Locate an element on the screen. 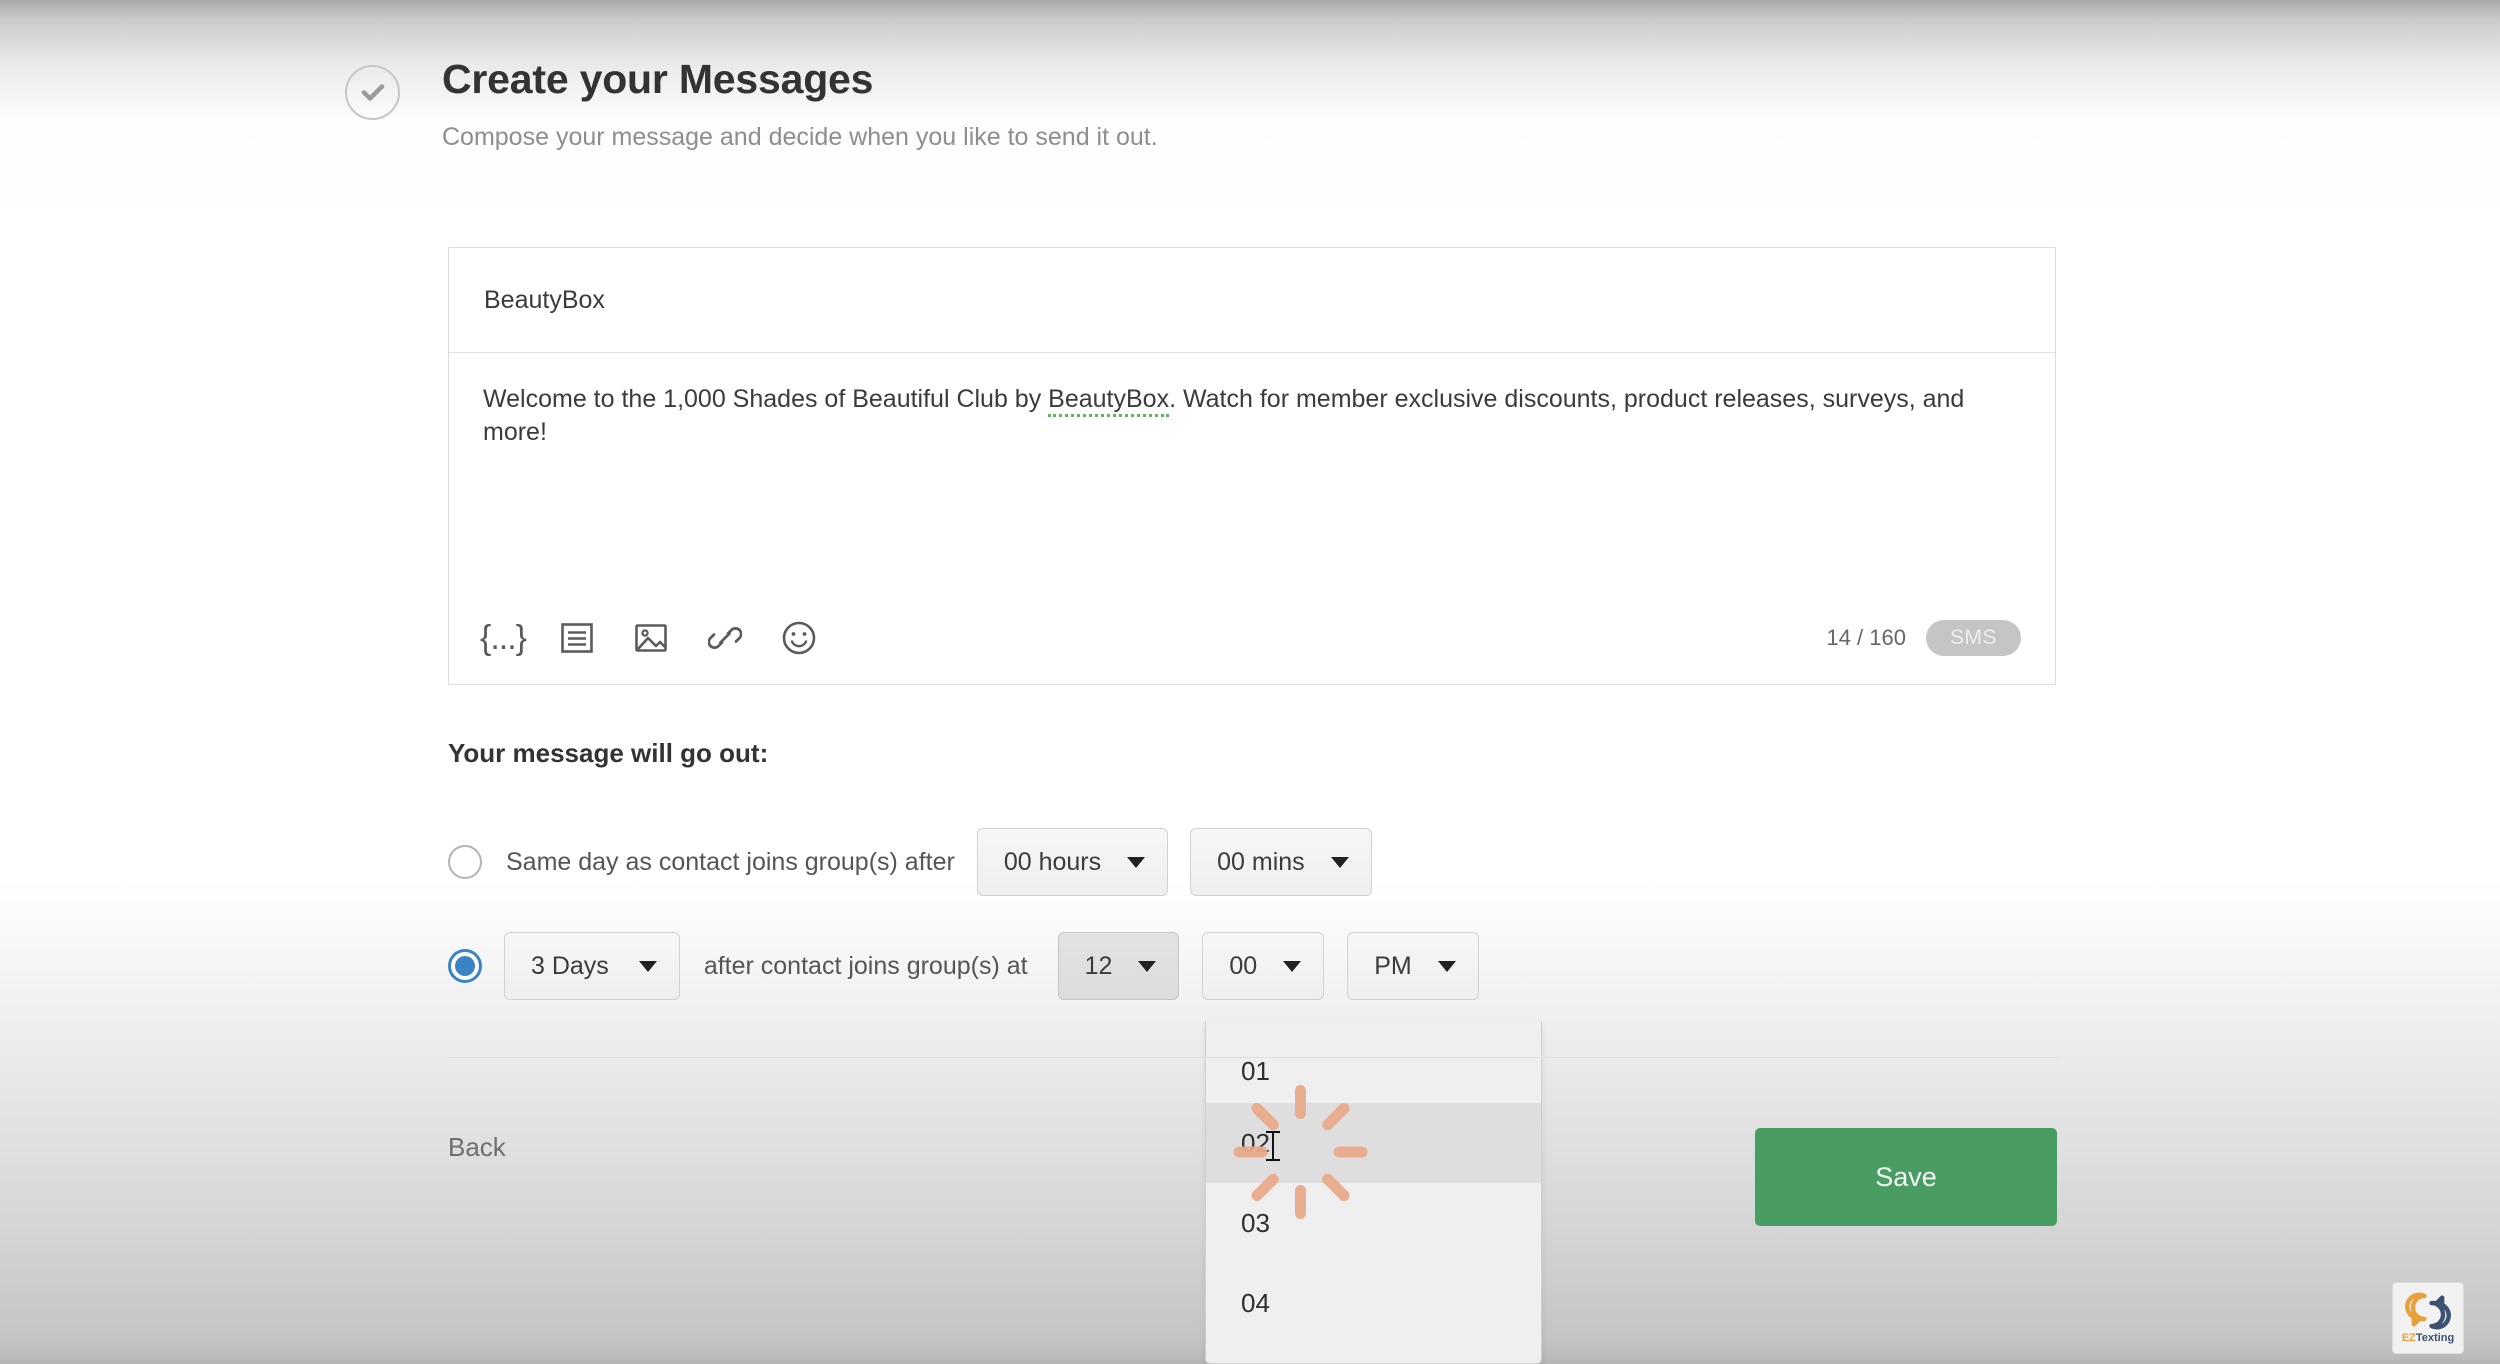 Image resolution: width=2500 pixels, height=1364 pixels. footer-divider is located at coordinates (1253, 1057).